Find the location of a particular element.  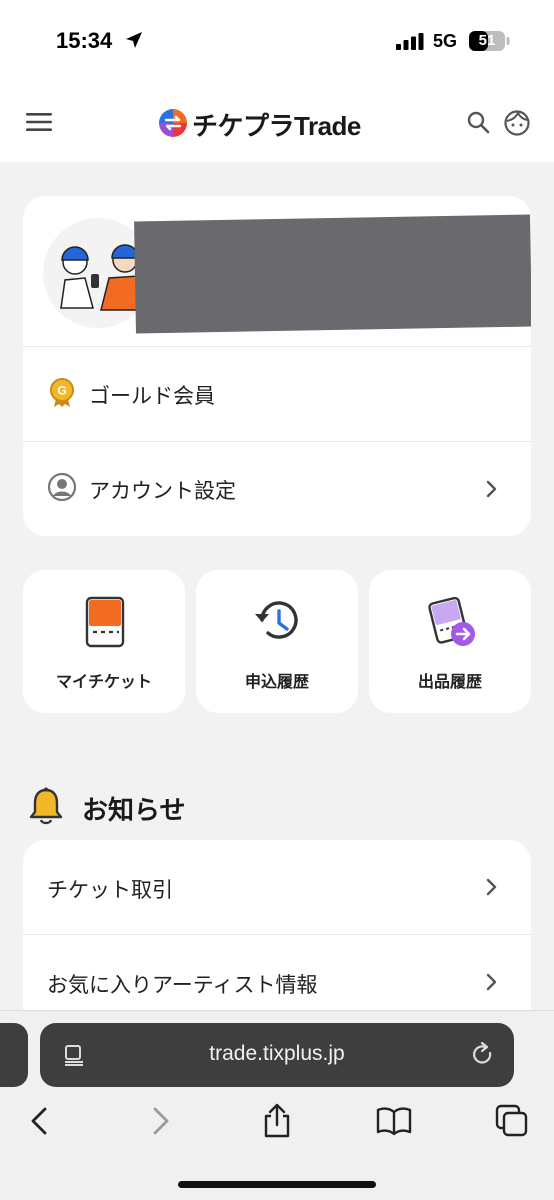

reload-icon is located at coordinates (483, 1055).